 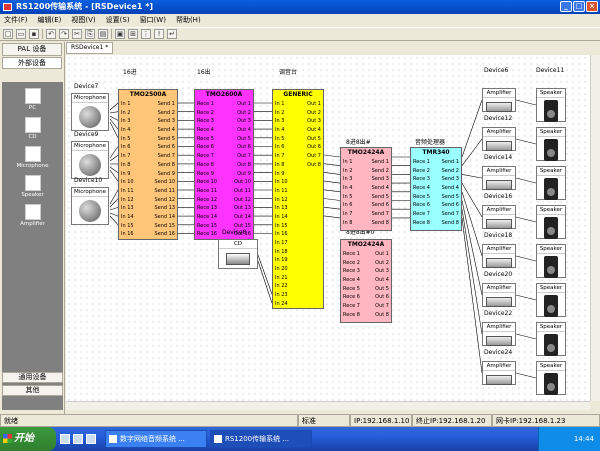 I want to click on sidebar-footer-common: 通用设备, so click(x=32, y=377).